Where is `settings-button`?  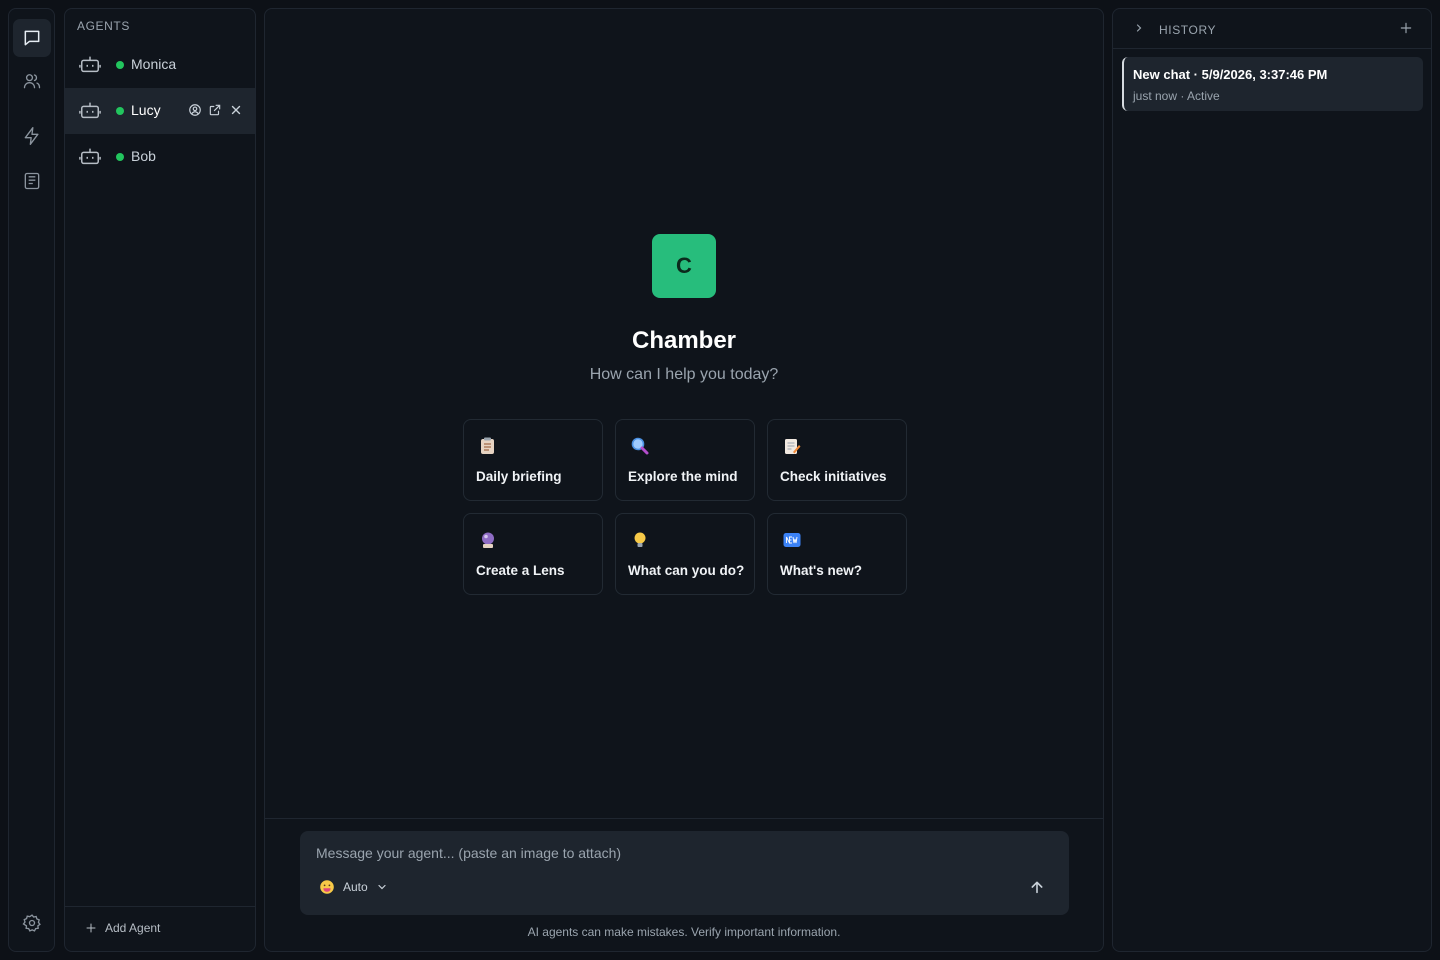
settings-button is located at coordinates (32, 923).